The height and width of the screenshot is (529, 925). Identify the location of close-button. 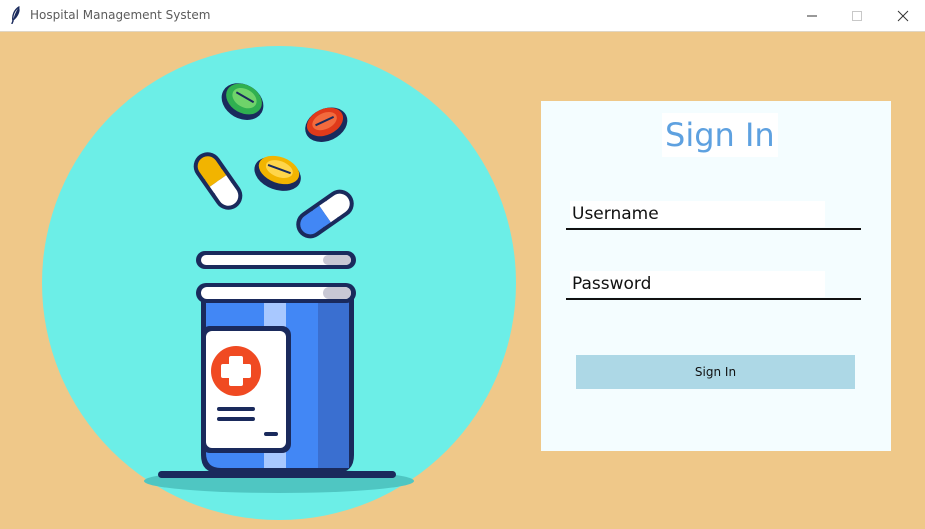
(902, 15).